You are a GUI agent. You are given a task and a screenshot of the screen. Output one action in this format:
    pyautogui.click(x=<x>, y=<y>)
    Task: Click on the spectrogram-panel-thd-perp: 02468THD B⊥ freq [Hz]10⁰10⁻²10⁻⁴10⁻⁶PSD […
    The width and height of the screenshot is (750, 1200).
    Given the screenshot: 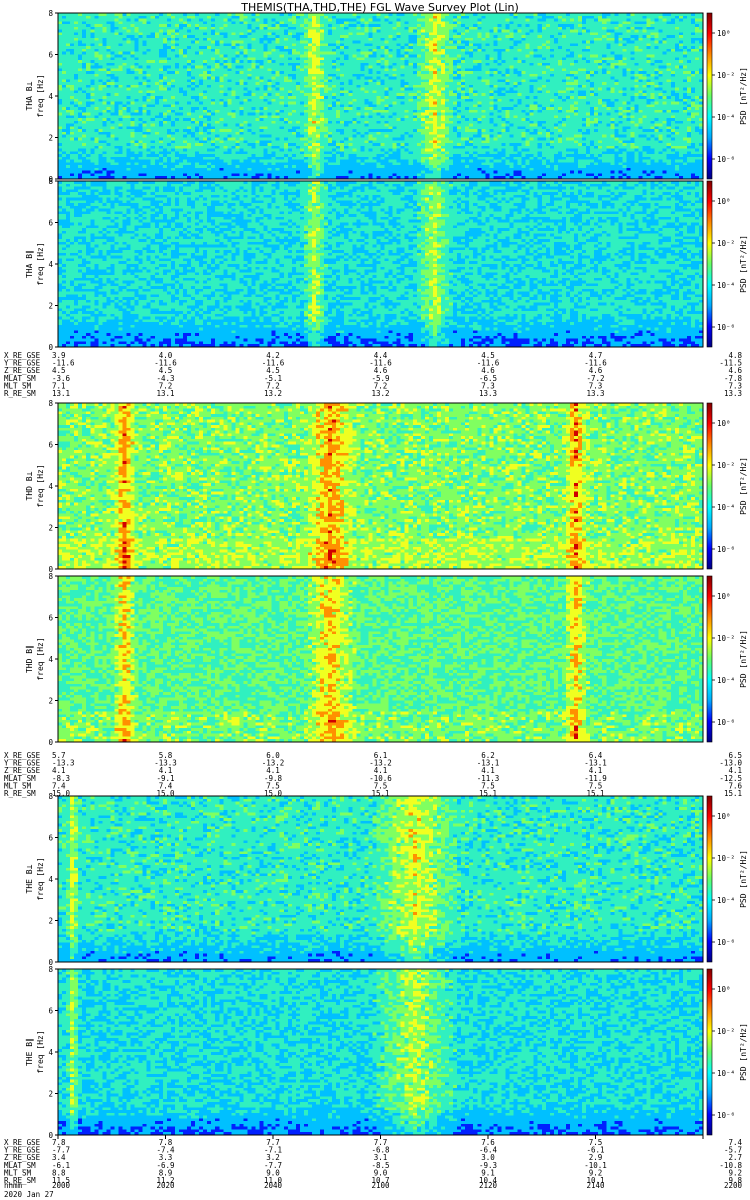 What is the action you would take?
    pyautogui.click(x=386, y=486)
    